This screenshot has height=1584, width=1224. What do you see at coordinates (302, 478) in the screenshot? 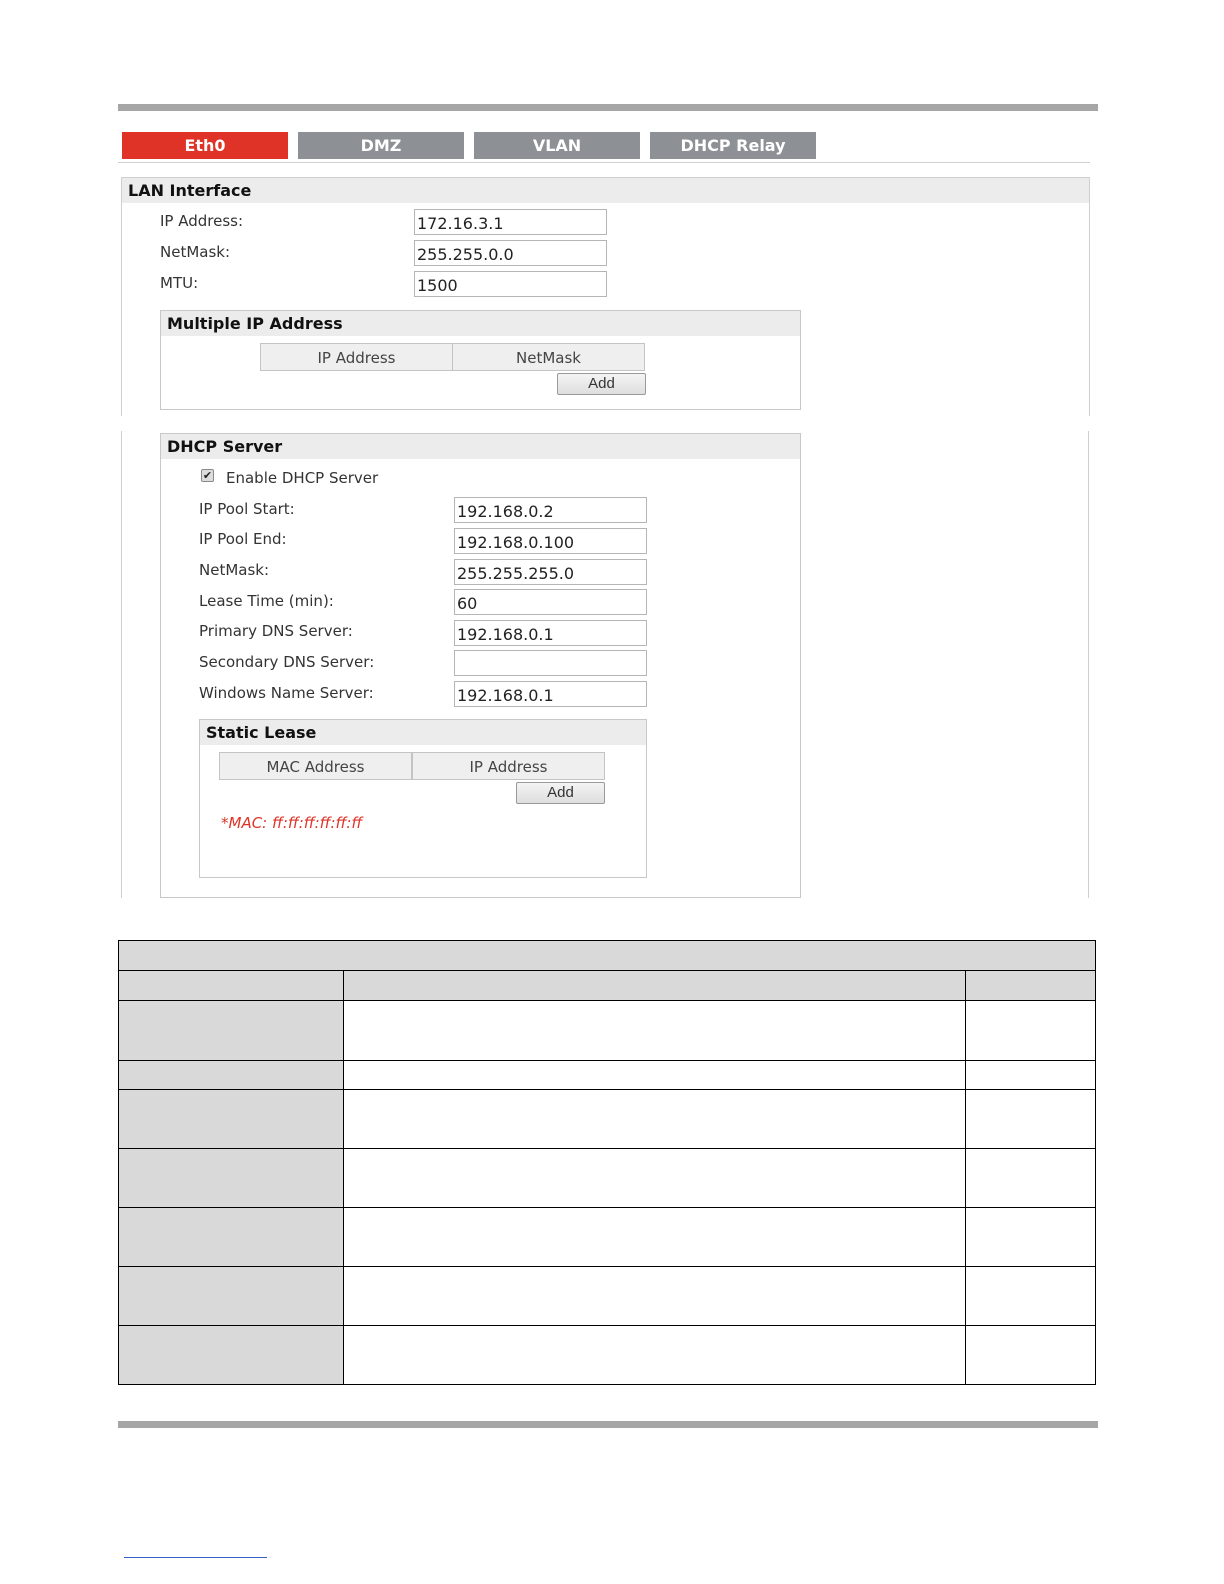
I see `enable-dhcp-label: Enable DHCP Server` at bounding box center [302, 478].